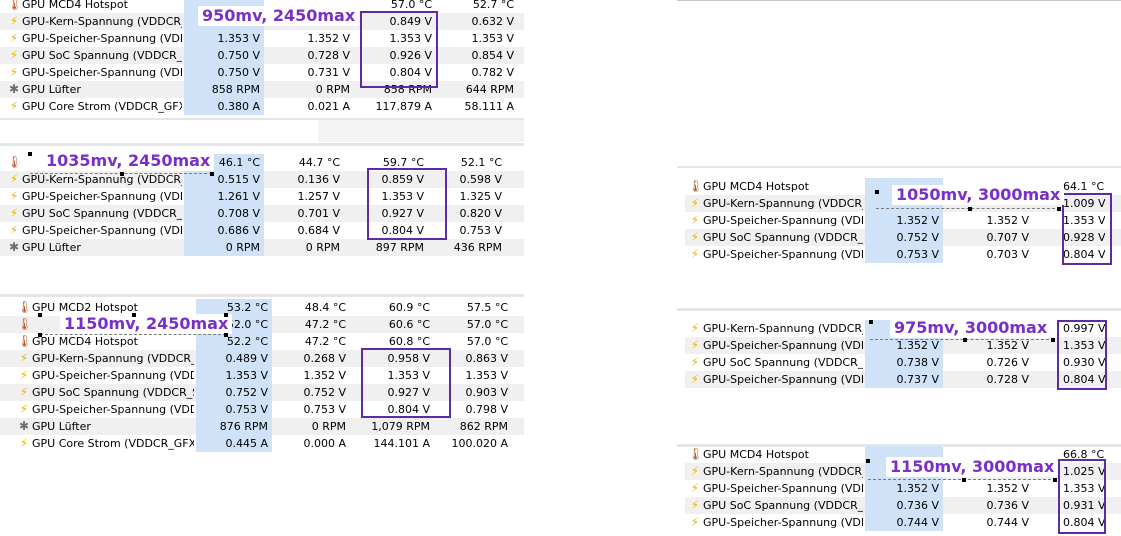  Describe the element at coordinates (324, 443) in the screenshot. I see `min-value: 0.000 A` at that location.